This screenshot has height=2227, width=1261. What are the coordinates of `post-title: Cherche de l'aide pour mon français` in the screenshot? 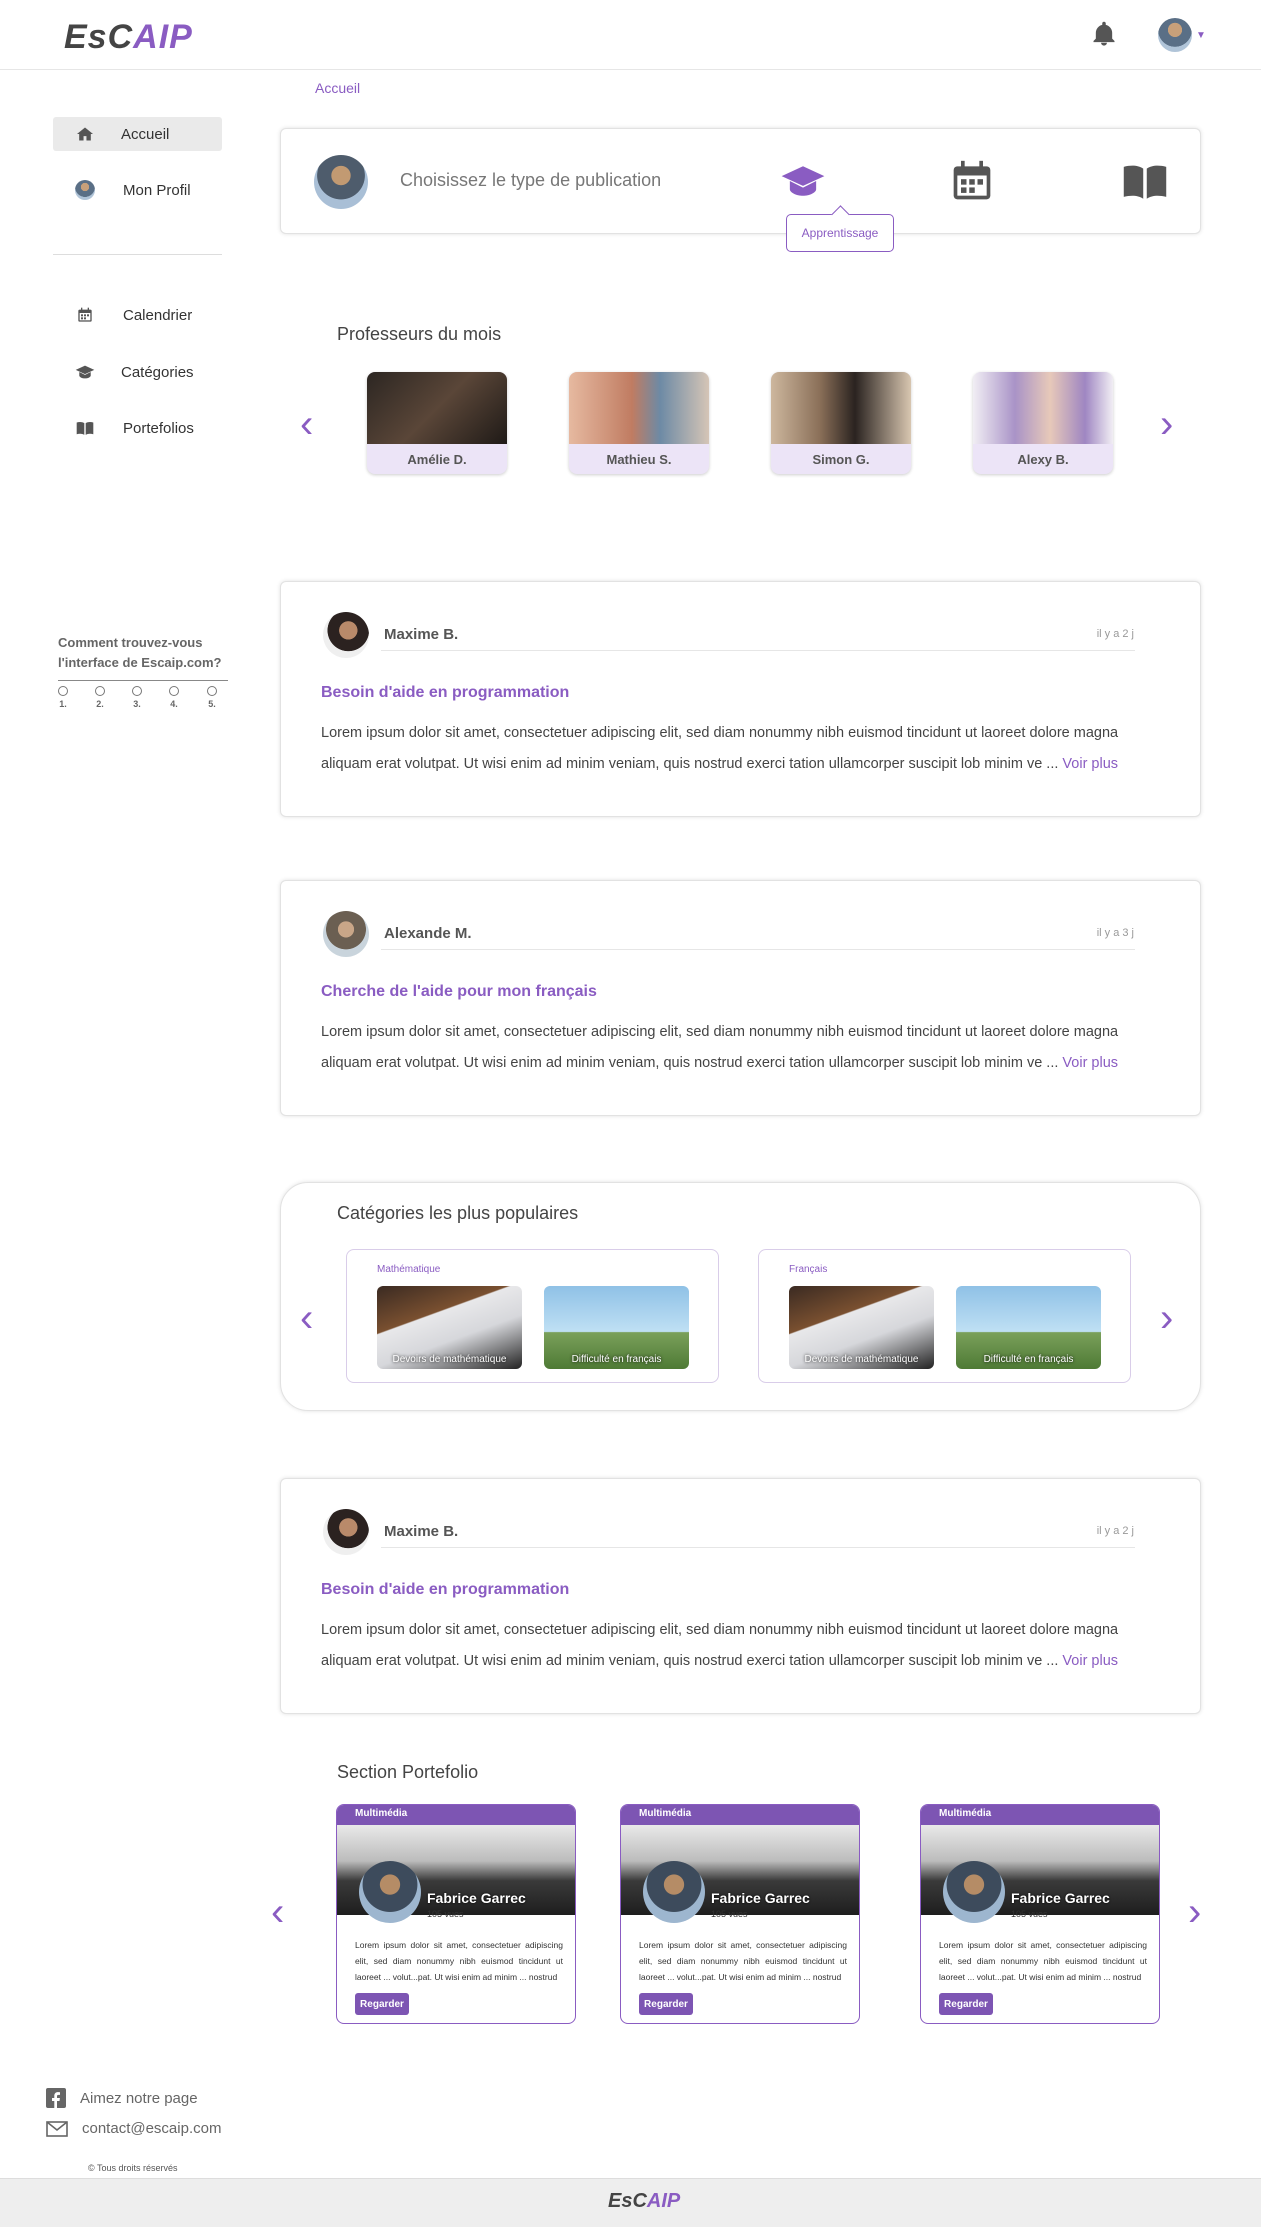 It's located at (459, 992).